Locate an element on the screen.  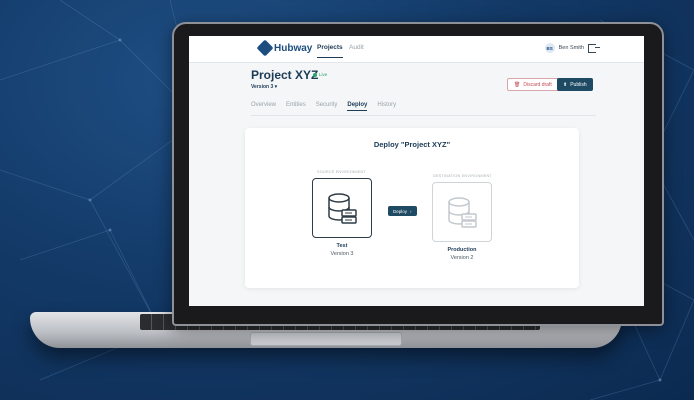
version-selector-label: Version 3 is located at coordinates (262, 87).